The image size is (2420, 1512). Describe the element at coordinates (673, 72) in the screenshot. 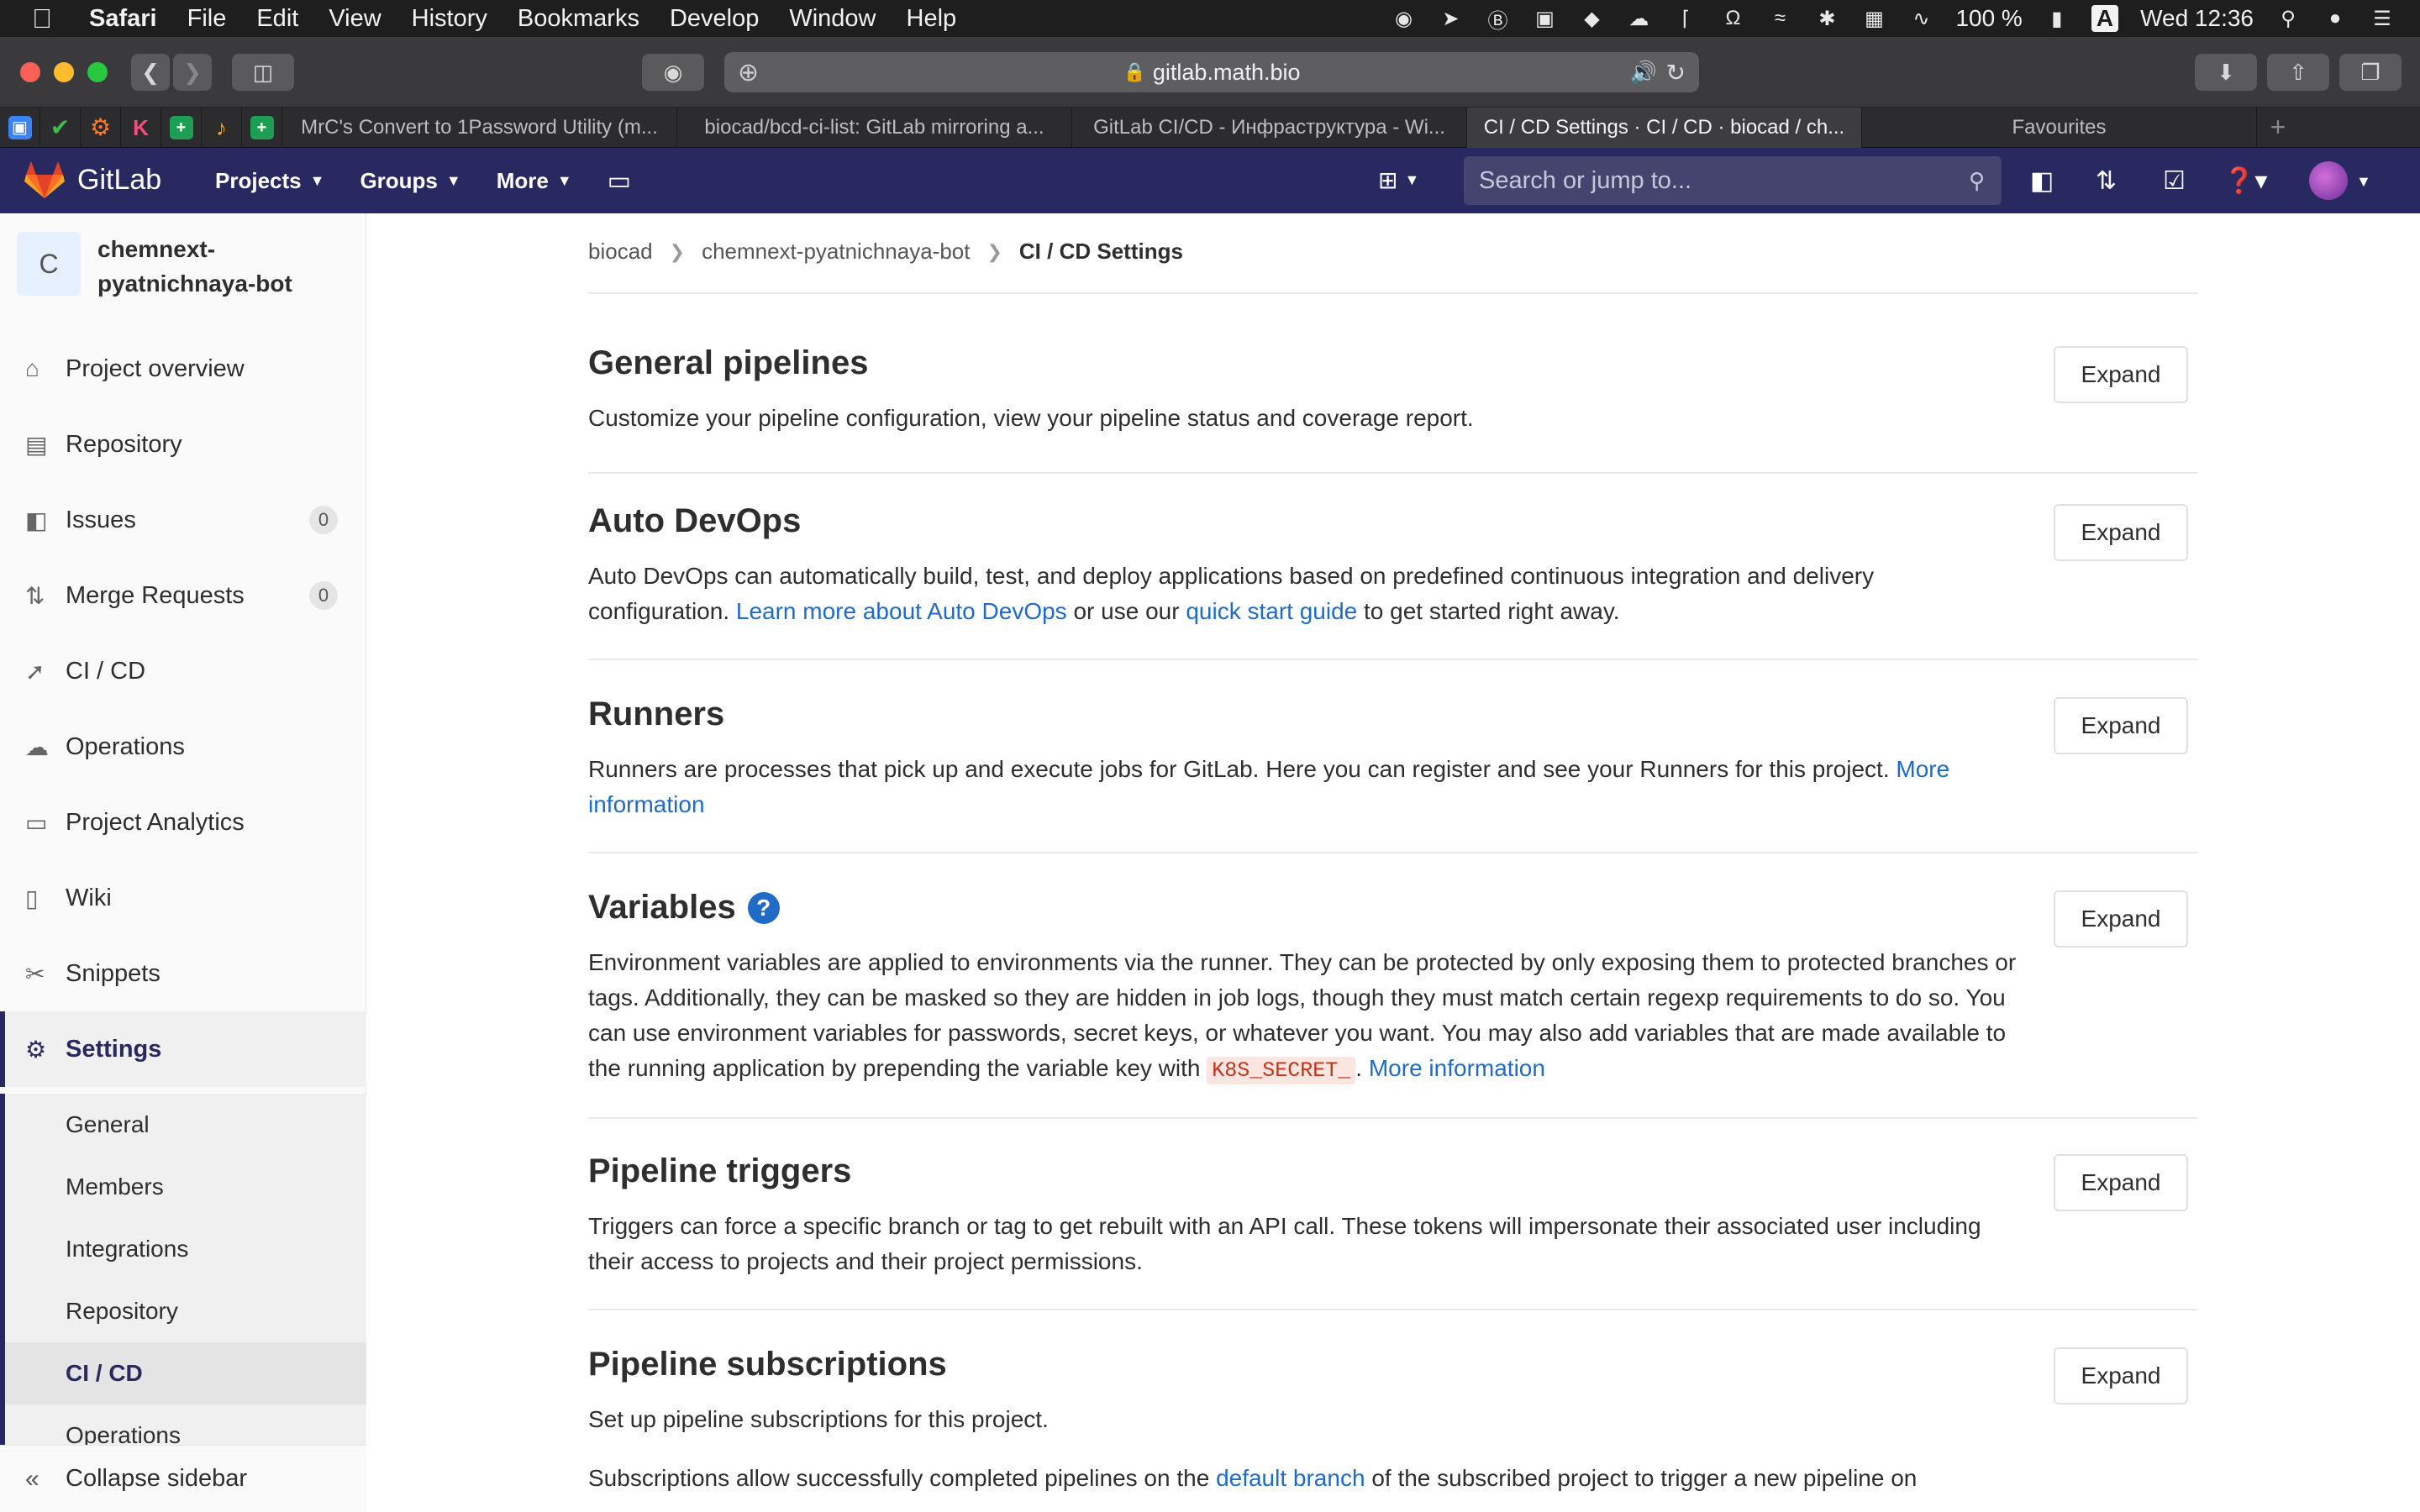

I see `onepassword-extension-button: ◉` at that location.